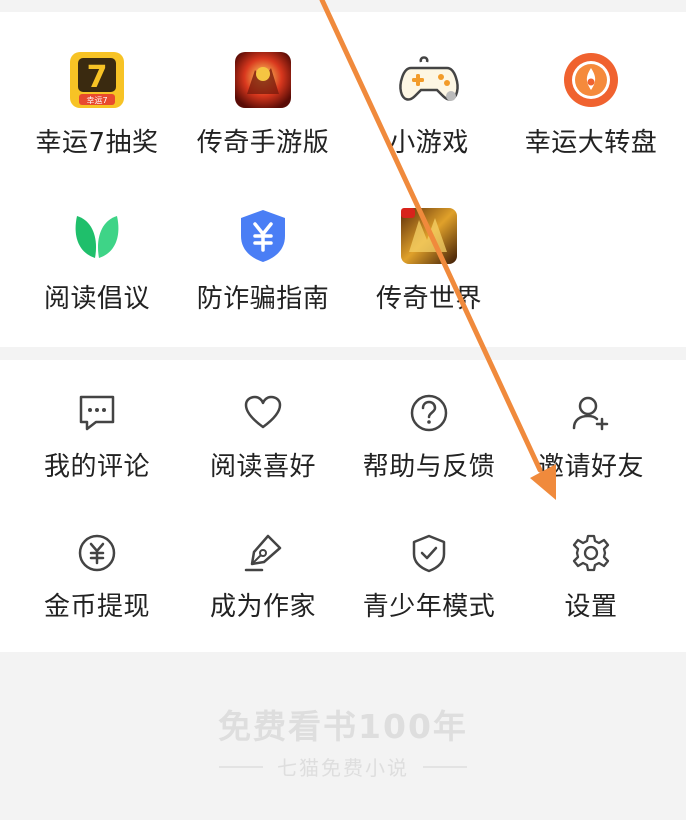 This screenshot has height=820, width=686. I want to click on gamepad-icon, so click(429, 80).